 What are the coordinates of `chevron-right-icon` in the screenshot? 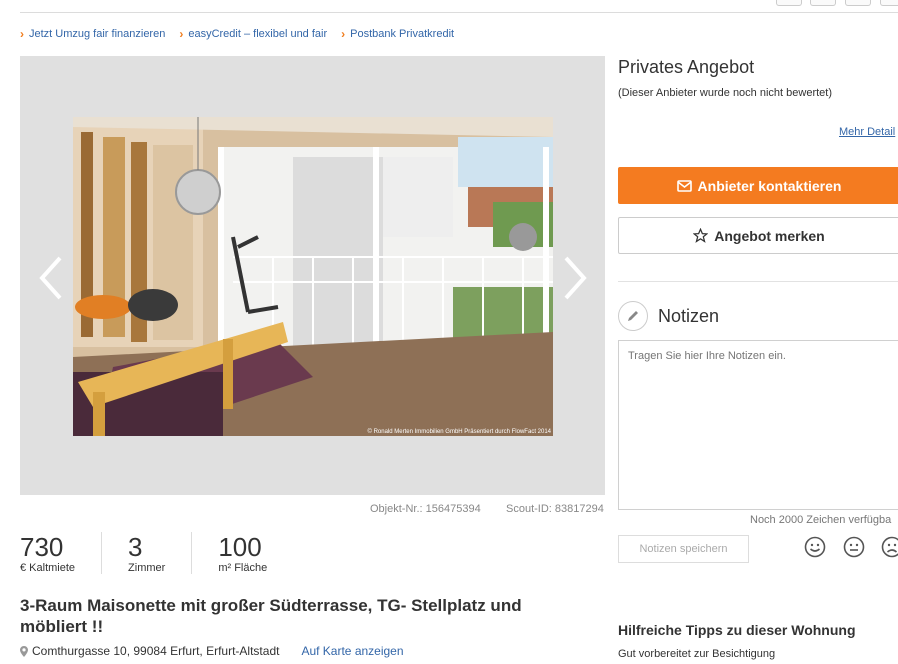 It's located at (575, 278).